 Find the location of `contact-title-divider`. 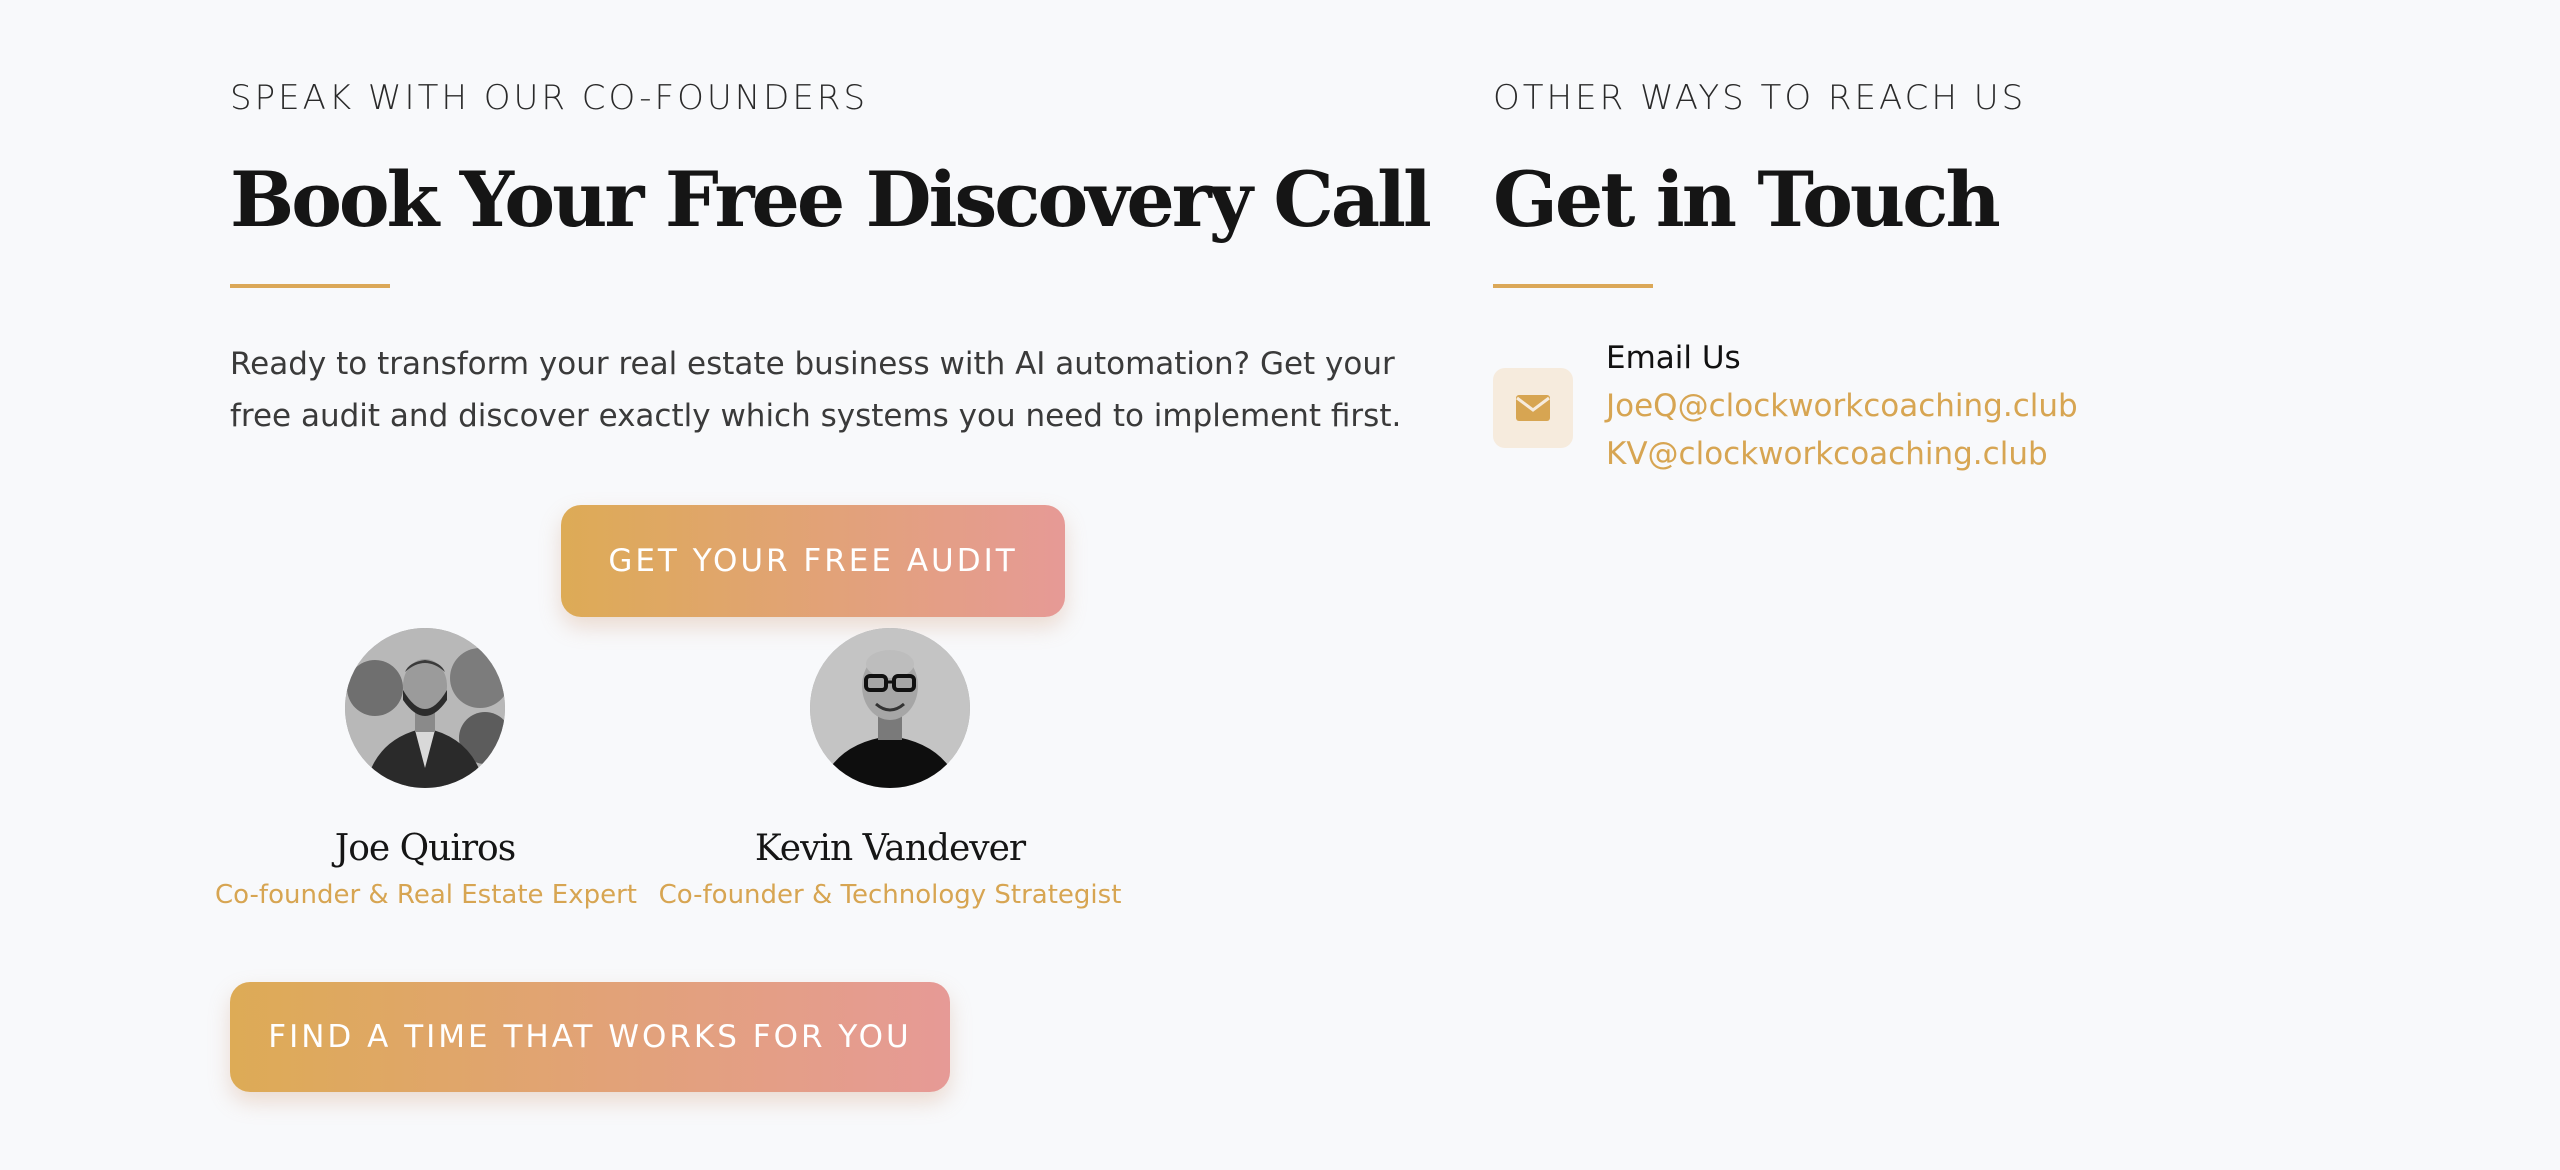

contact-title-divider is located at coordinates (1573, 286).